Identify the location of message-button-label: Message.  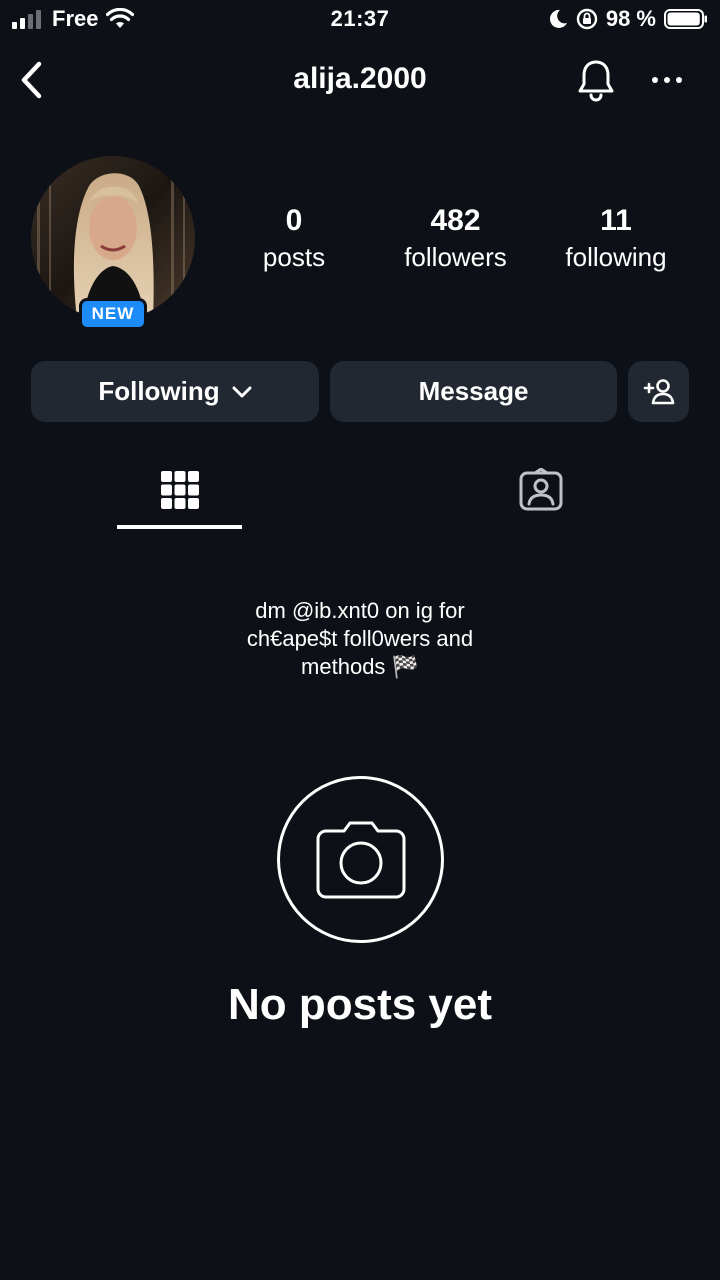
(473, 391).